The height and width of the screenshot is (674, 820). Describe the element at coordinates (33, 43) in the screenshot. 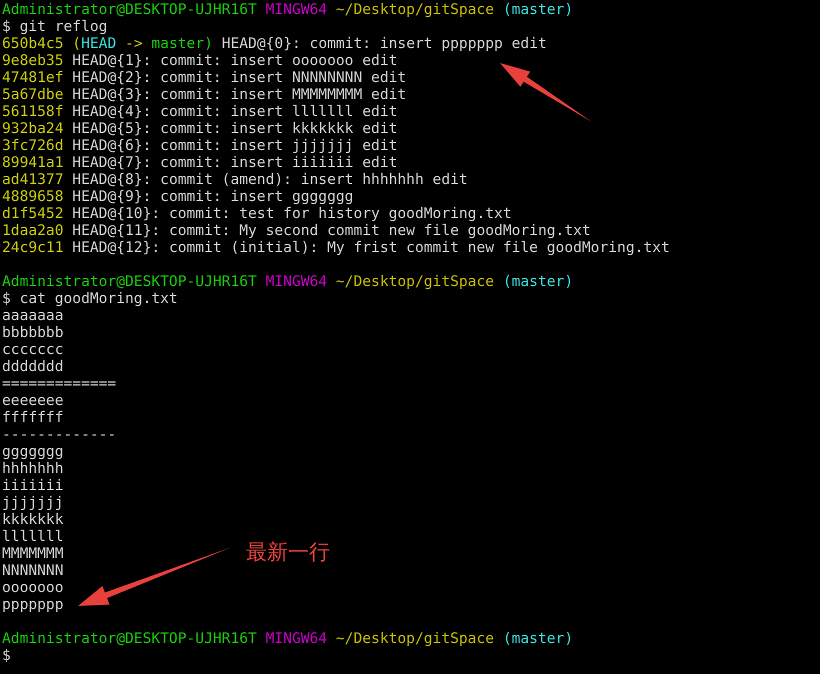

I see `commit-hash: 650b4c5` at that location.